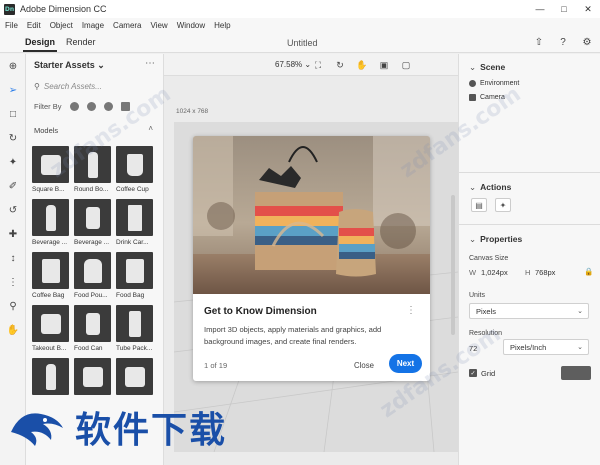  Describe the element at coordinates (411, 310) in the screenshot. I see `more-icon: ⋮` at that location.